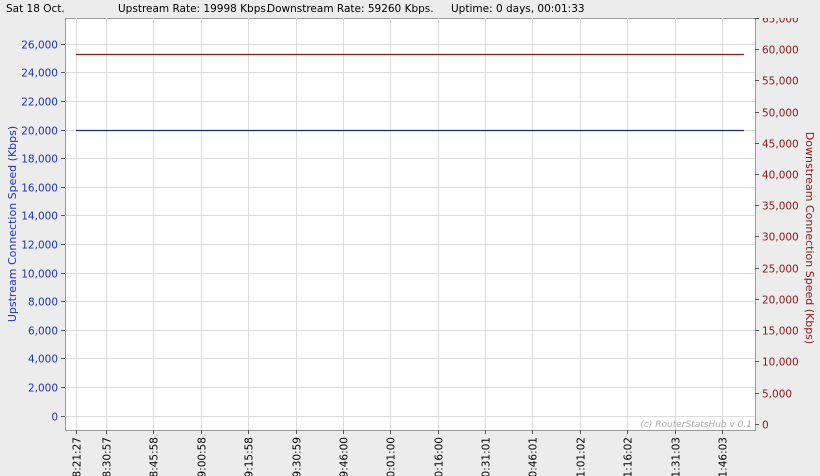  Describe the element at coordinates (582, 456) in the screenshot. I see `x-tick-label: 11:01:02` at that location.